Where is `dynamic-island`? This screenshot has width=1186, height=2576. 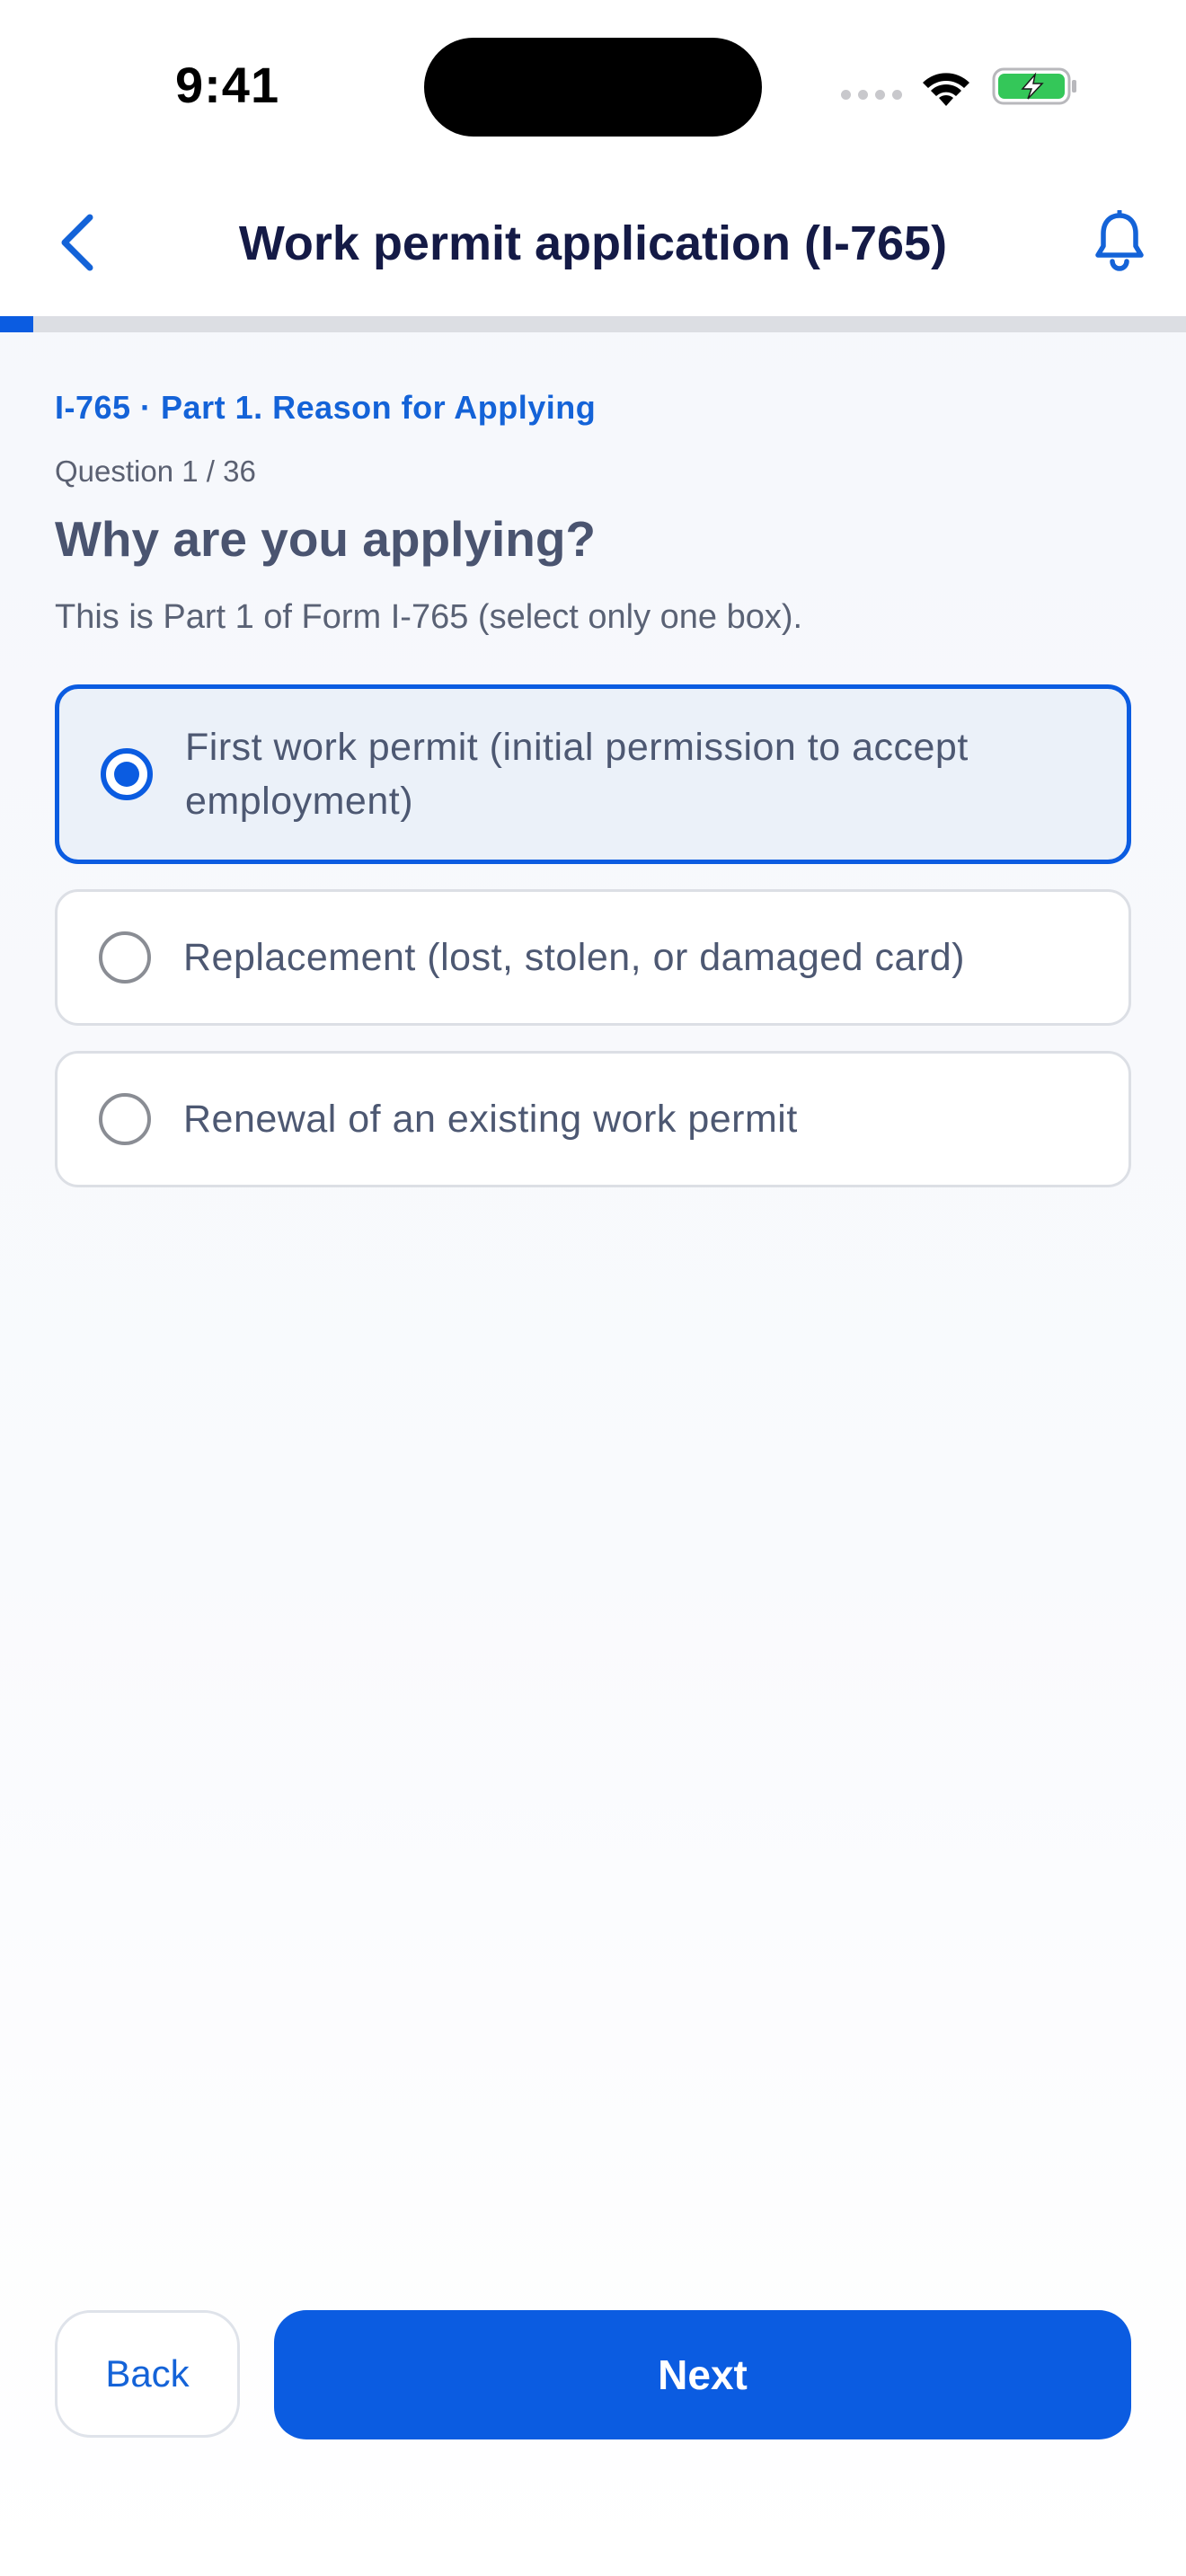 dynamic-island is located at coordinates (593, 87).